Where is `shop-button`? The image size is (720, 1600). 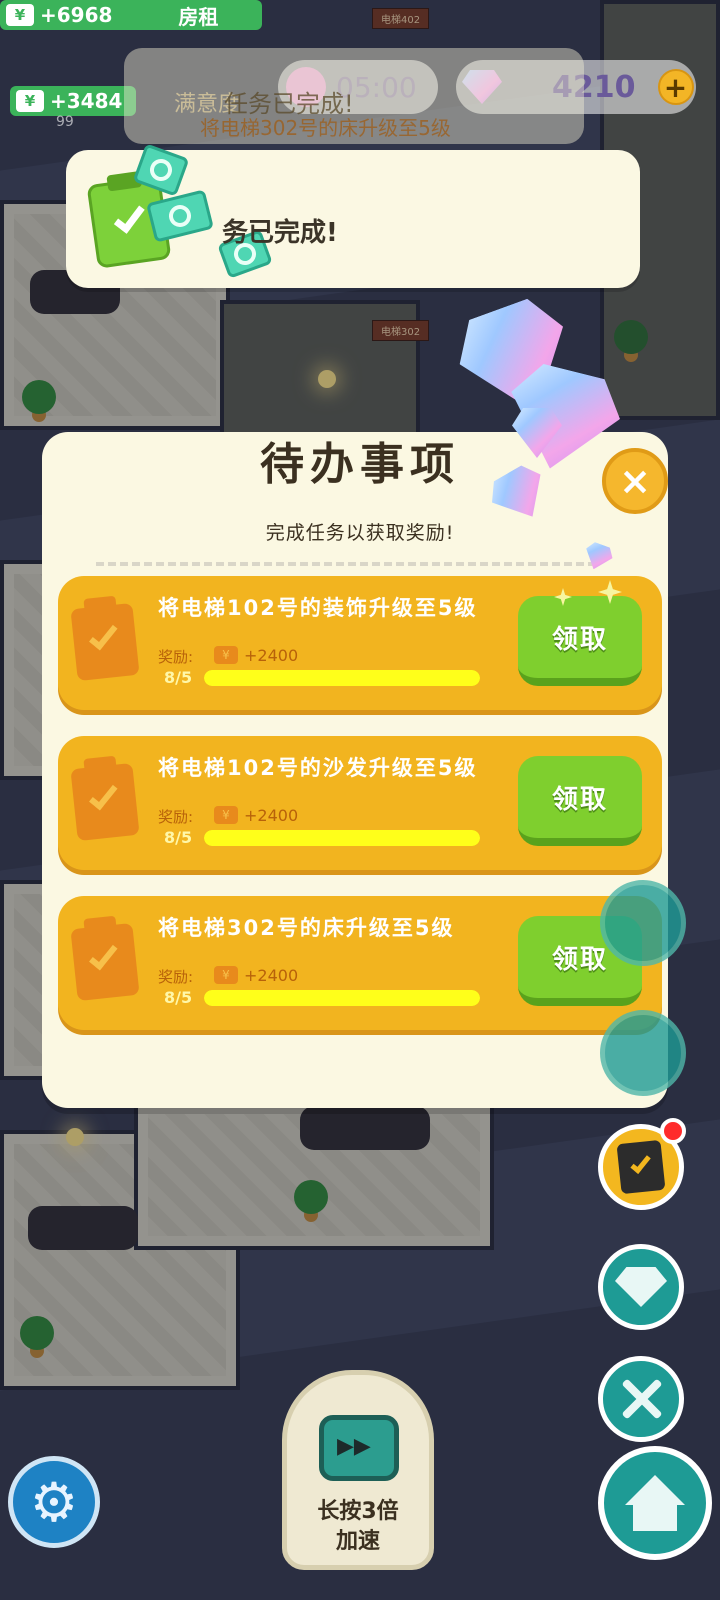 shop-button is located at coordinates (641, 1287).